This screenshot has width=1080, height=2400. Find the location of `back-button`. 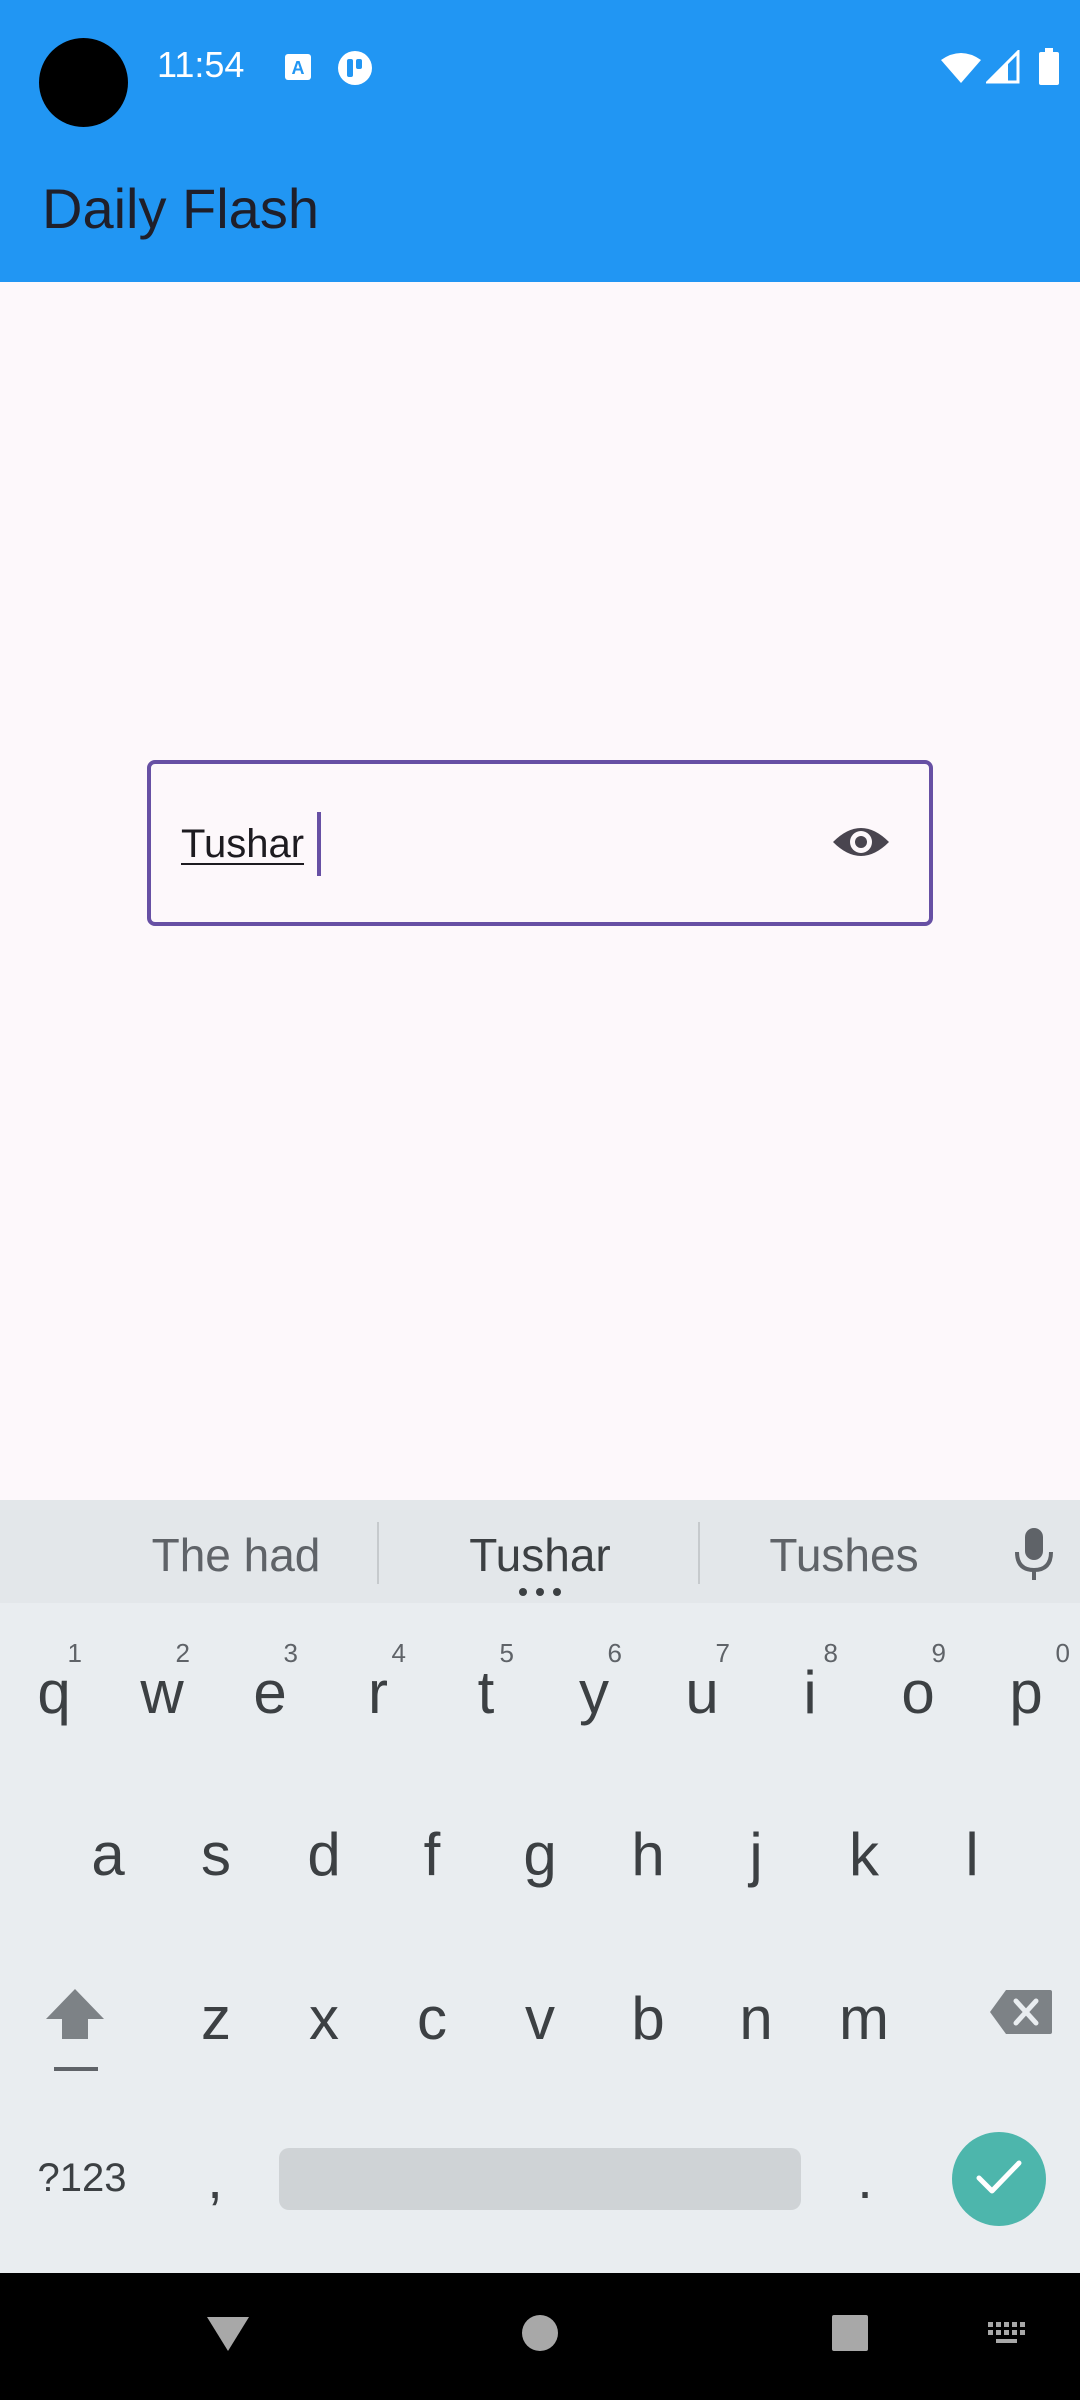

back-button is located at coordinates (228, 2335).